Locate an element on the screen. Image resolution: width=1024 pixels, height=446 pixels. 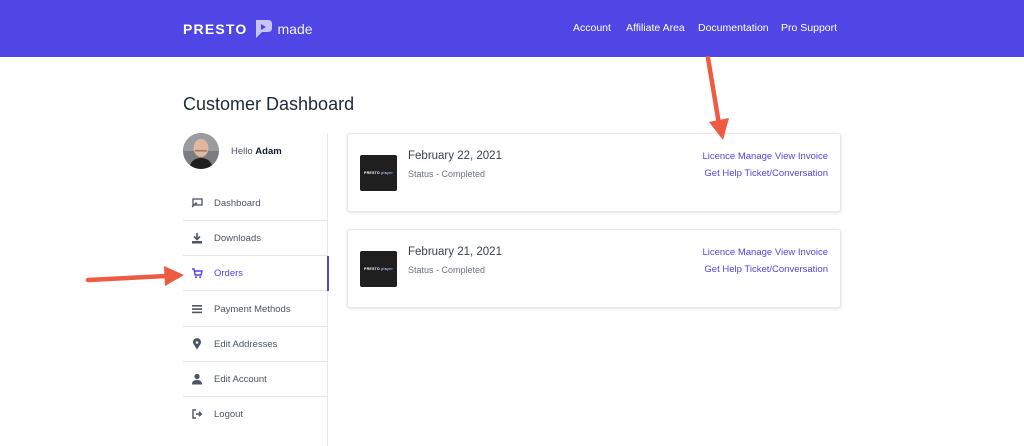
avatar is located at coordinates (201, 151).